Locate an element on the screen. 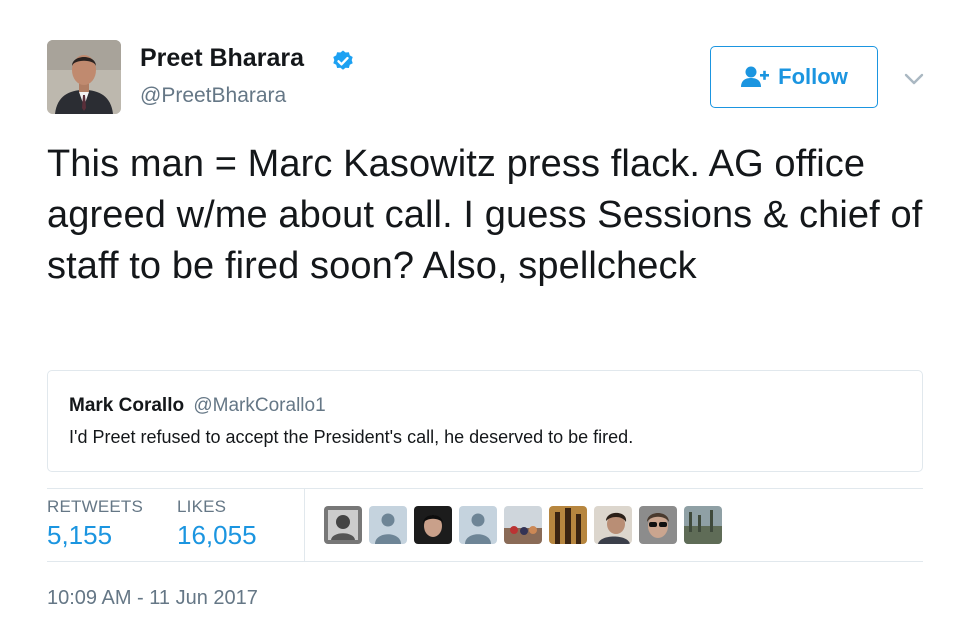 The width and height of the screenshot is (980, 628). verified-badge-icon is located at coordinates (343, 60).